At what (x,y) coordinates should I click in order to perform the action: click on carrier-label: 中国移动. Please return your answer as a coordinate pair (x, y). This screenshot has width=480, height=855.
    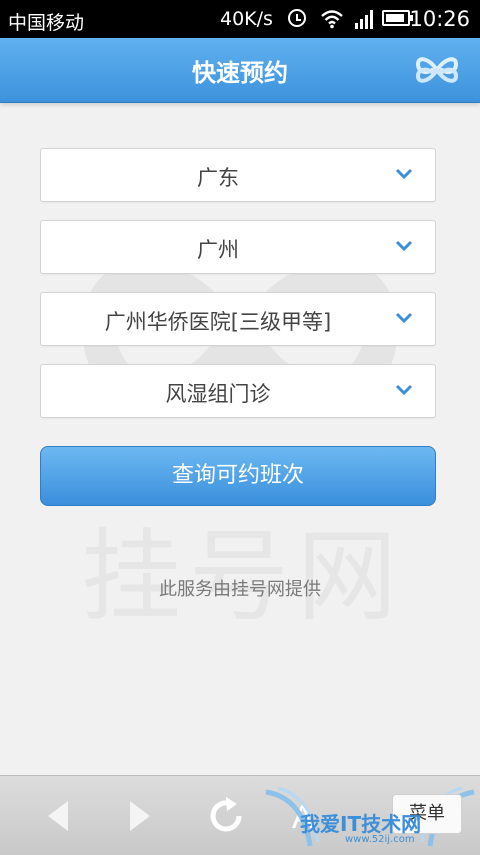
    Looking at the image, I should click on (46, 23).